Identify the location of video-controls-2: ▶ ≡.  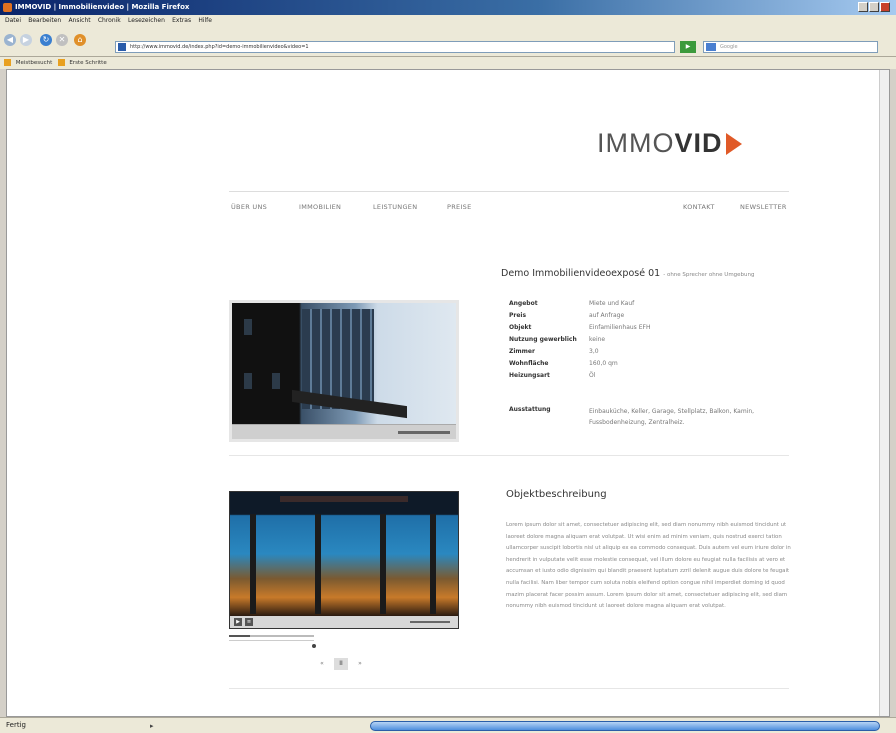
(344, 622).